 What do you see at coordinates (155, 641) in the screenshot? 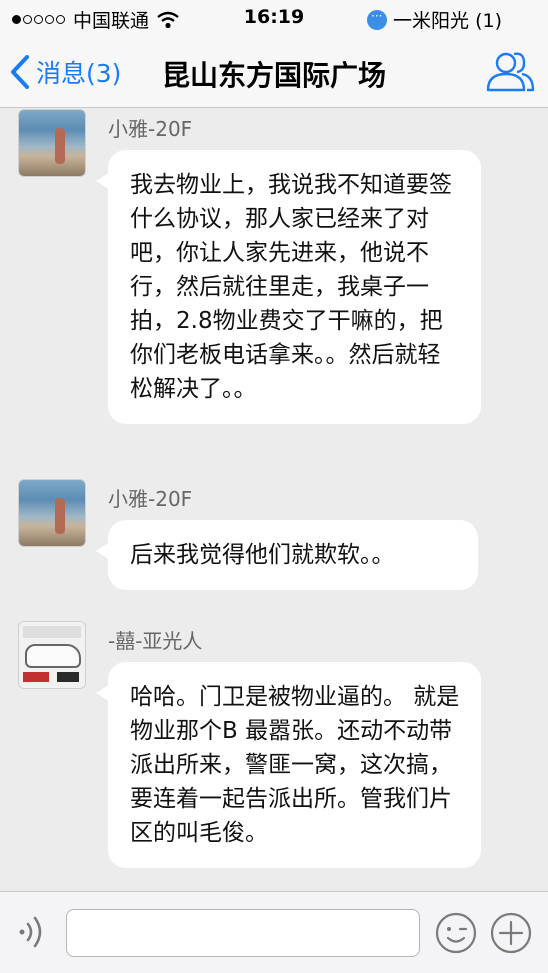
I see `sender-name: -囍-亚光人` at bounding box center [155, 641].